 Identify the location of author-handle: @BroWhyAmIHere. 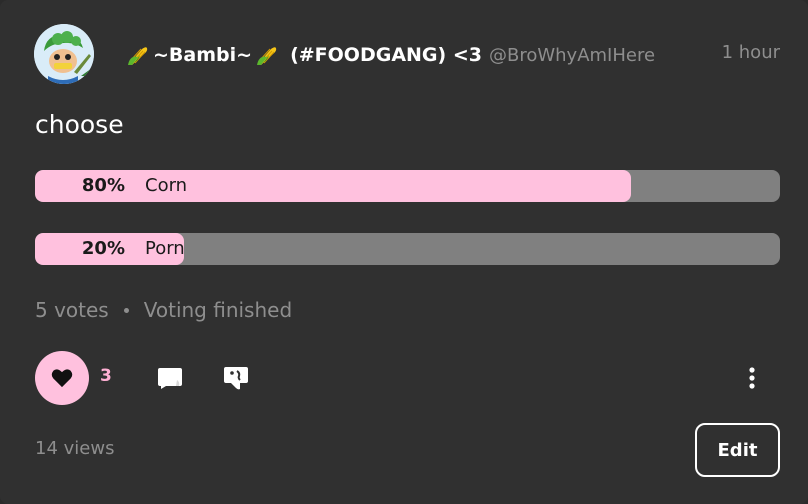
(572, 55).